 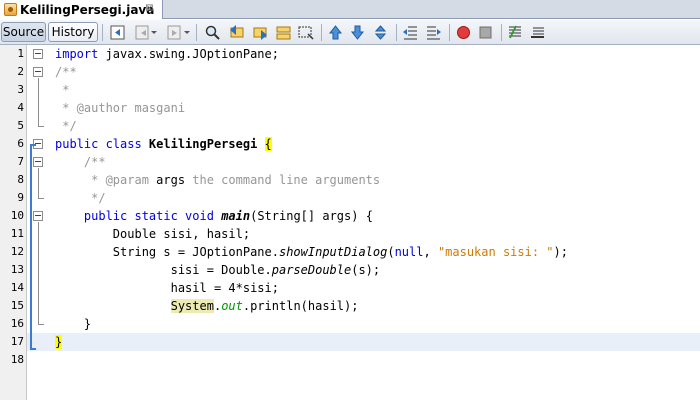 I want to click on uncomment-icon, so click(x=537, y=32).